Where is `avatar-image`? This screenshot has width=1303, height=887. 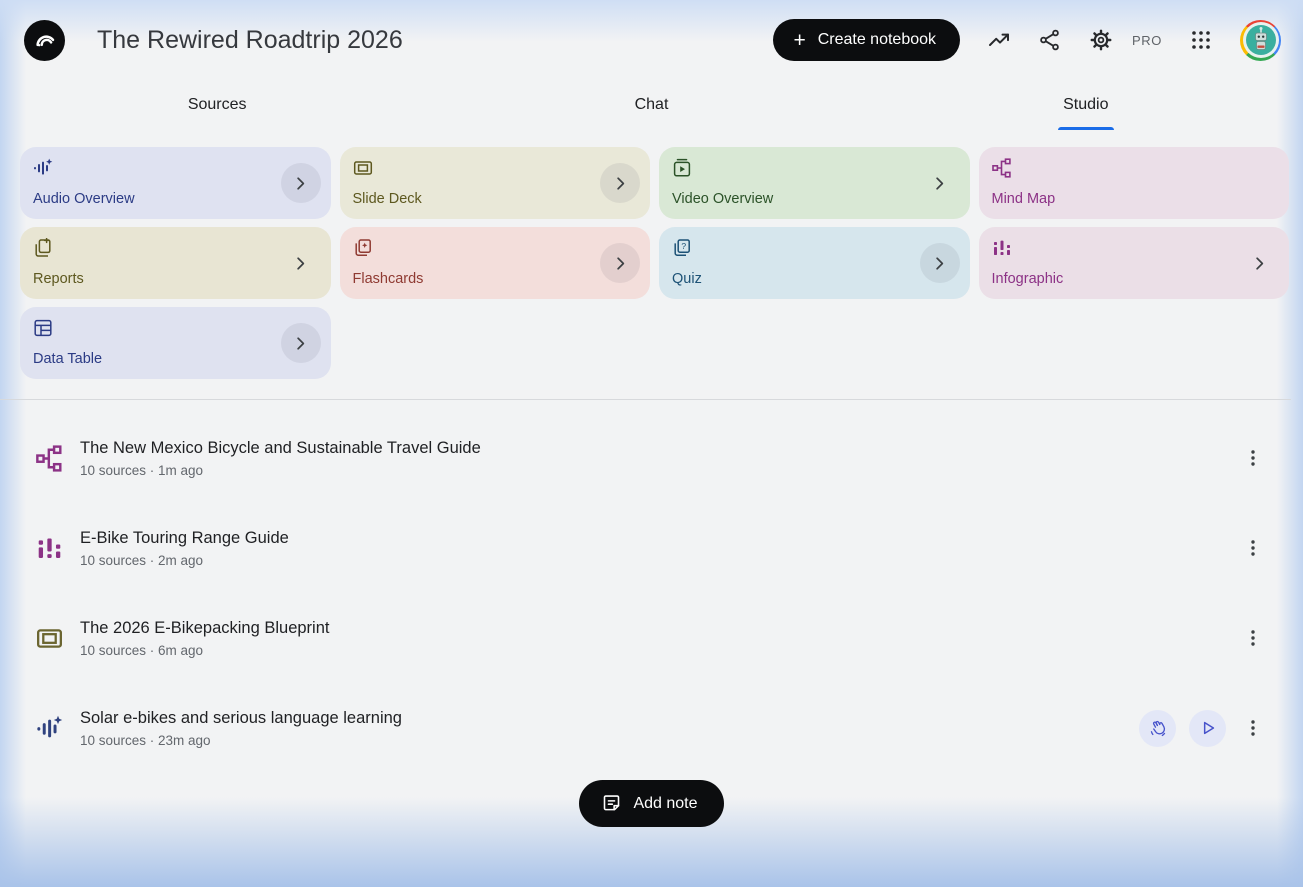
avatar-image is located at coordinates (1260, 40).